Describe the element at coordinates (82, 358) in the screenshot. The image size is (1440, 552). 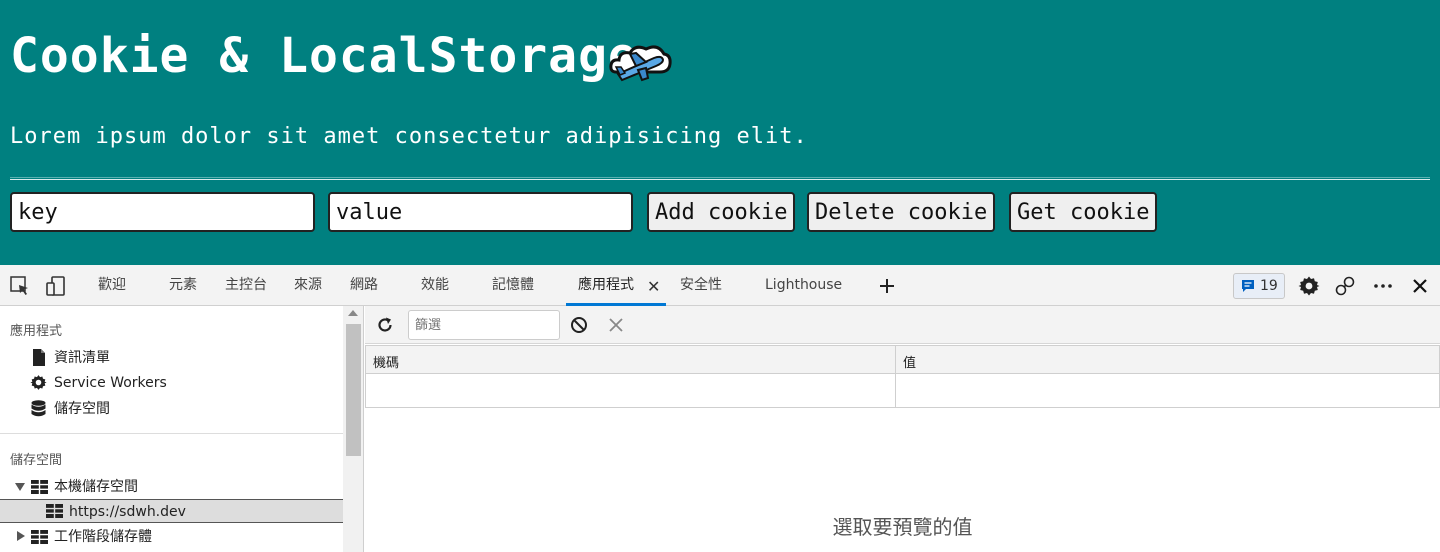
I see `sidebar-item-manifest: 資訊清單` at that location.